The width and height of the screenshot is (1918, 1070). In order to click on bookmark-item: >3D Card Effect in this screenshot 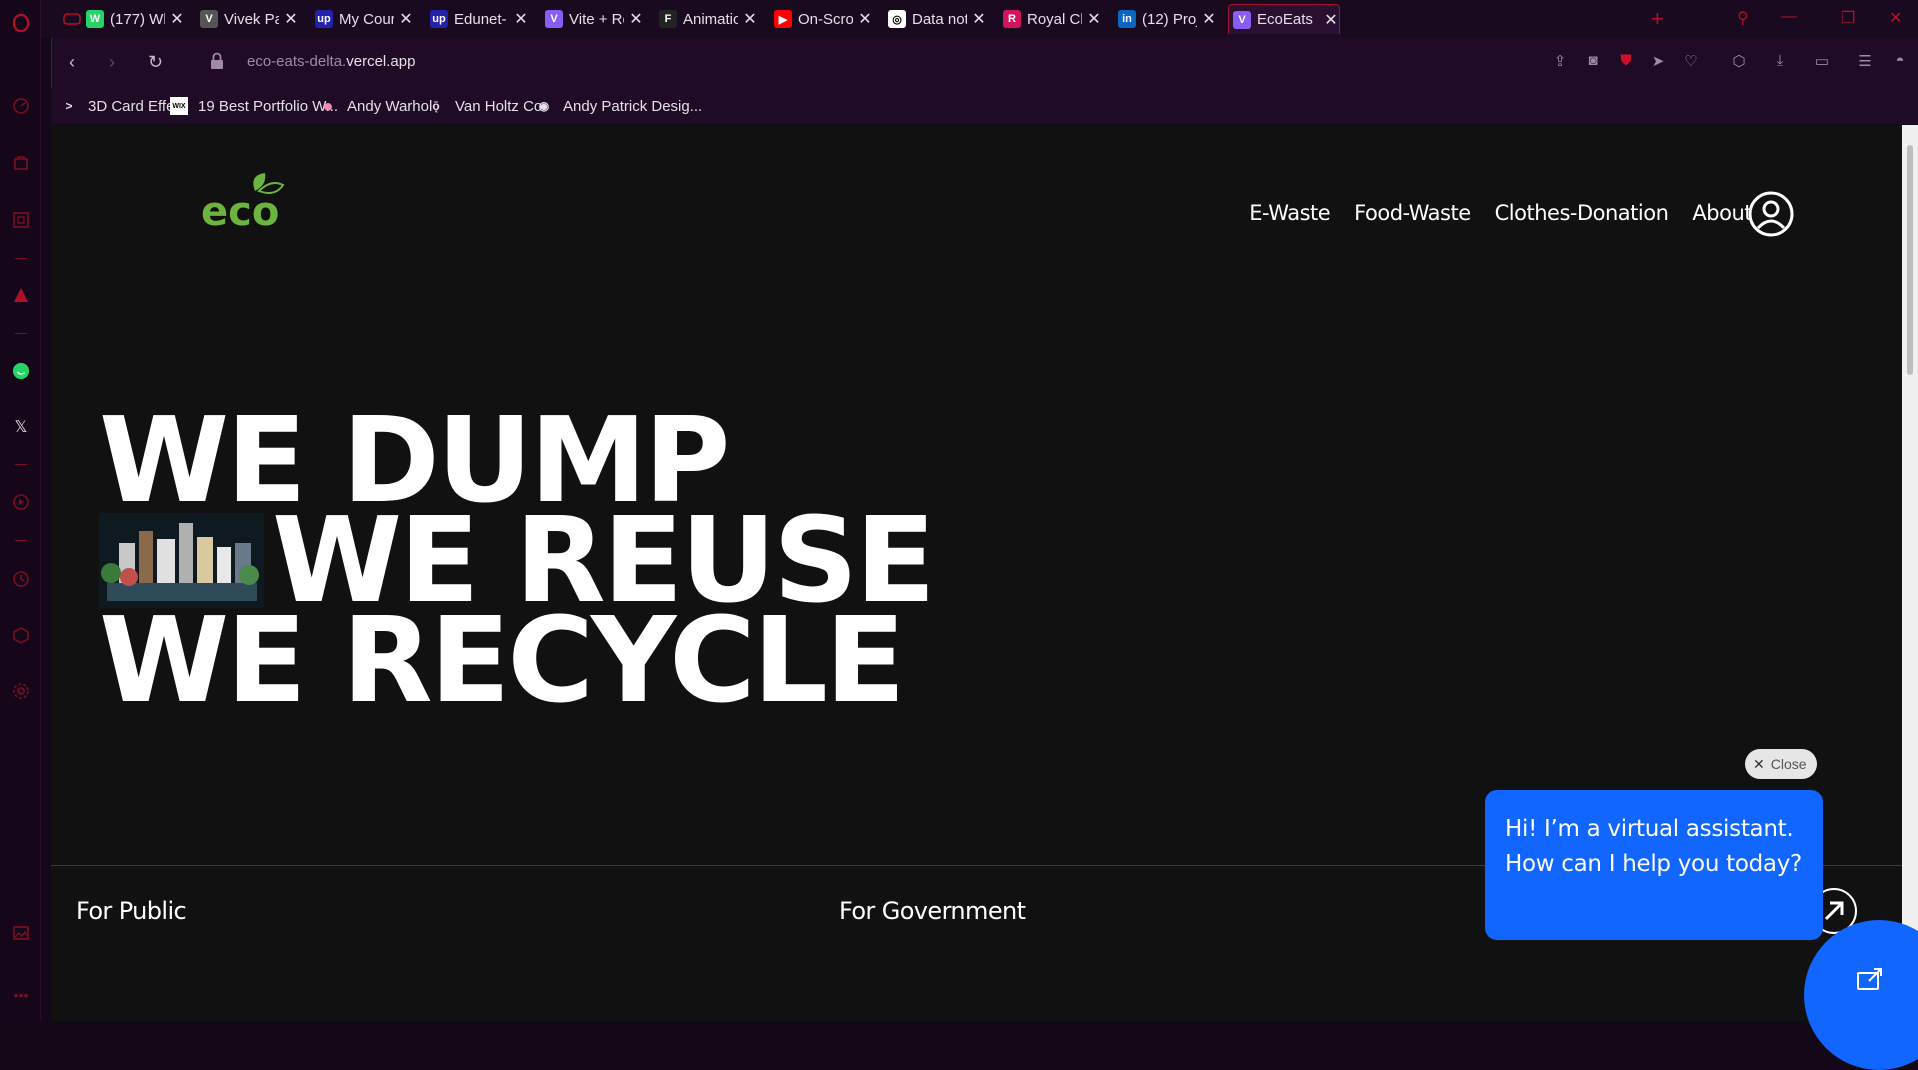, I will do `click(123, 106)`.